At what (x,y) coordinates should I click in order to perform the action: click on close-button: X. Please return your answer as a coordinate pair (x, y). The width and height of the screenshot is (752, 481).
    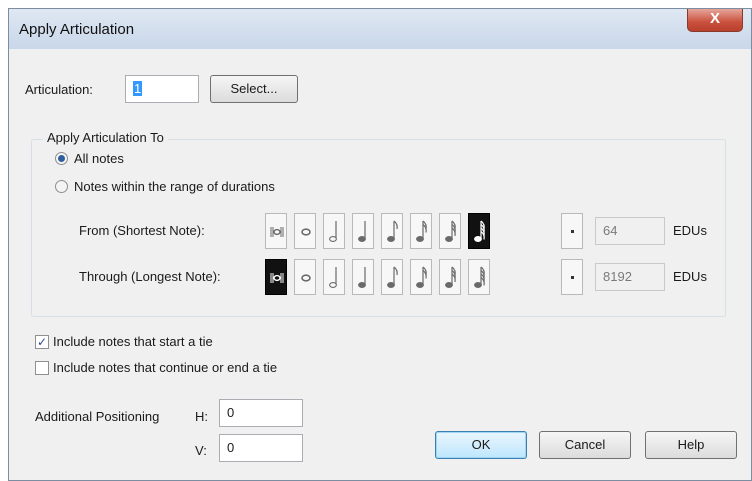
    Looking at the image, I should click on (715, 20).